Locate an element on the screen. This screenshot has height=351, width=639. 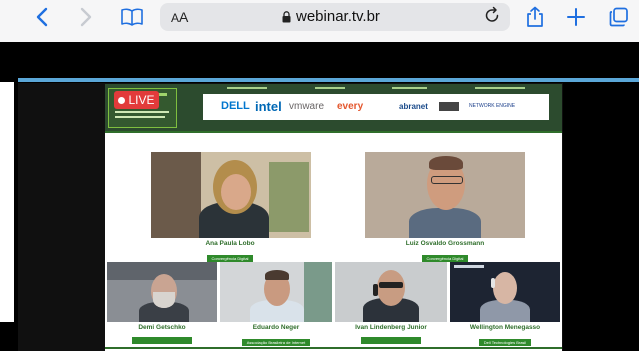
sponsor-abranet-logo: abranet is located at coordinates (413, 106).